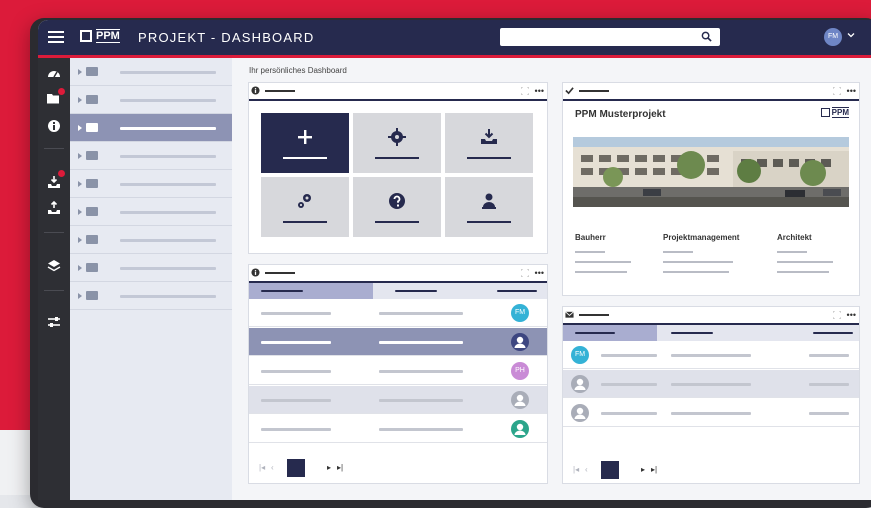 The height and width of the screenshot is (508, 871). Describe the element at coordinates (840, 112) in the screenshot. I see `logo-text: PPM` at that location.